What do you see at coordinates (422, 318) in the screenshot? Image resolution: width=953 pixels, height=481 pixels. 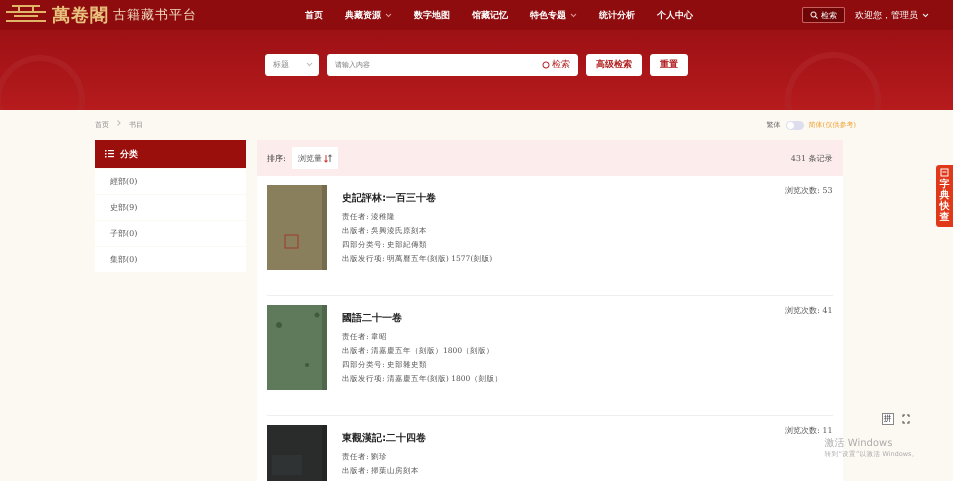 I see `book-title: 國語二十一卷` at bounding box center [422, 318].